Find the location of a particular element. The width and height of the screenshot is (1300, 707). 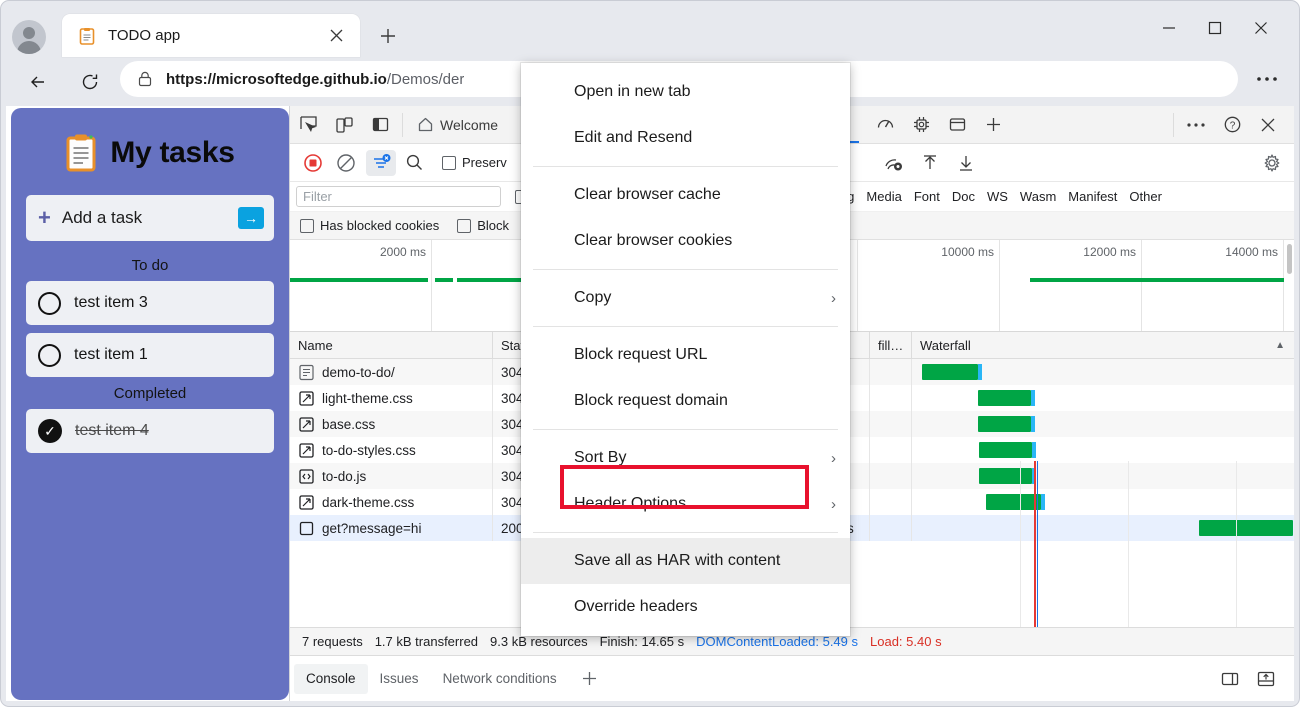

clear-circle-icon is located at coordinates (346, 163).